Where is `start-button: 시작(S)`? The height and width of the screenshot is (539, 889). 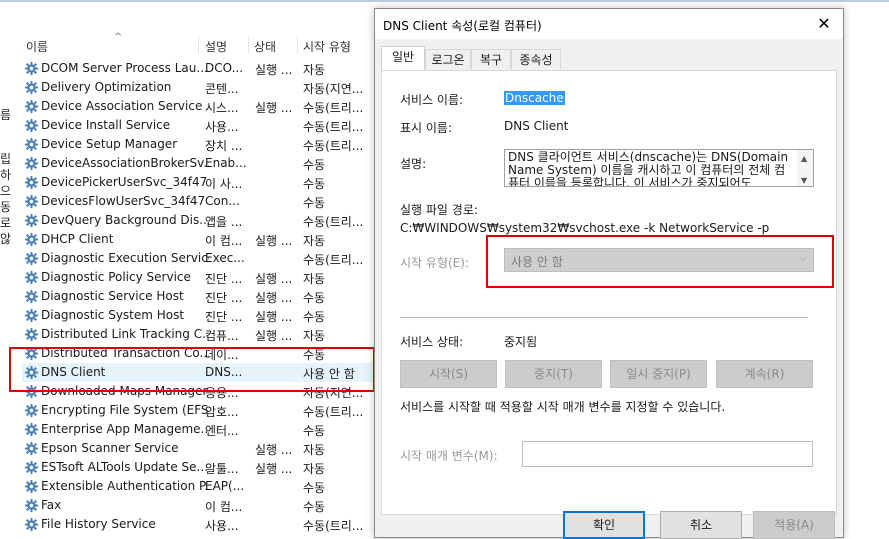
start-button: 시작(S) is located at coordinates (448, 374).